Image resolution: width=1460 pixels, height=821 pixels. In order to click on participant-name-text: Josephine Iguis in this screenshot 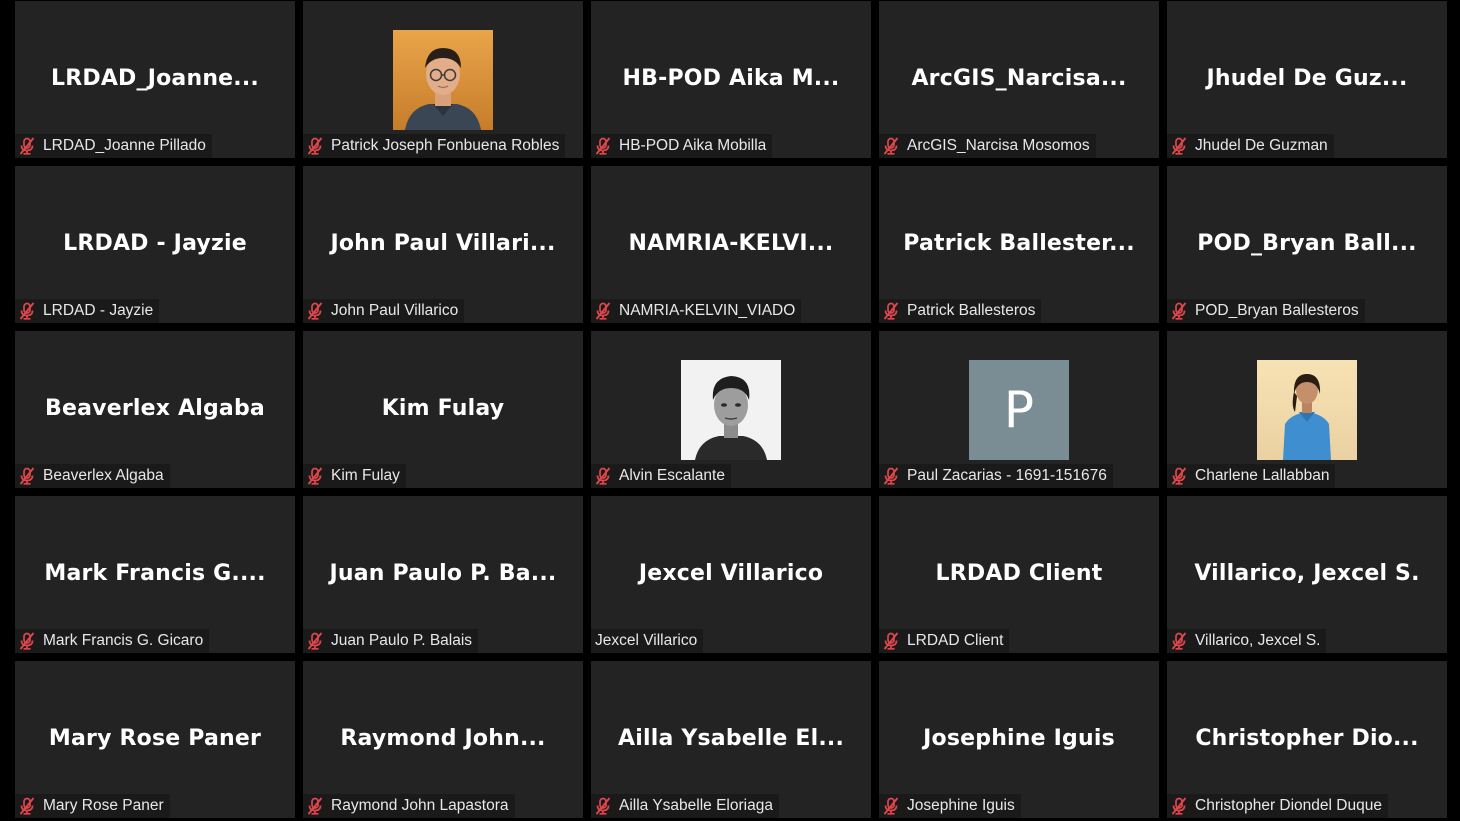, I will do `click(961, 805)`.